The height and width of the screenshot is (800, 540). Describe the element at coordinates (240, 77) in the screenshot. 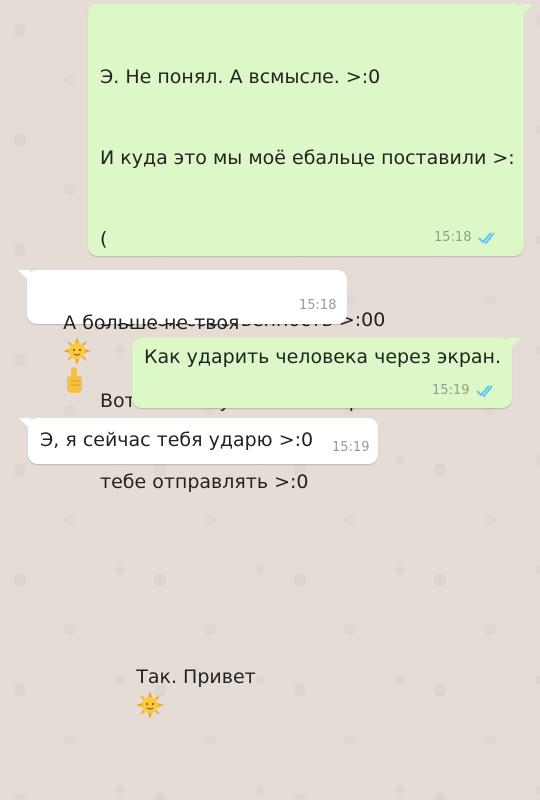

I see `message-line: Э. Не понял. А всмысле. >:0` at that location.